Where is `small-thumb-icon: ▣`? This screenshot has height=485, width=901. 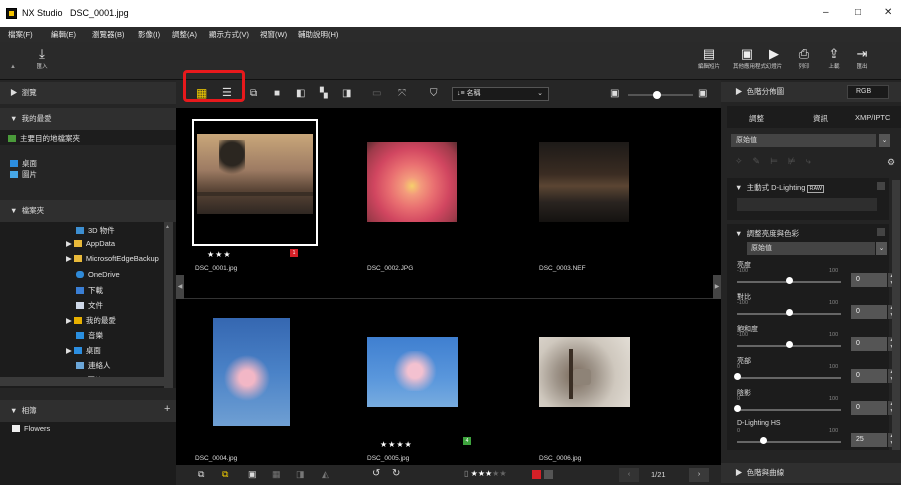 small-thumb-icon: ▣ is located at coordinates (614, 93).